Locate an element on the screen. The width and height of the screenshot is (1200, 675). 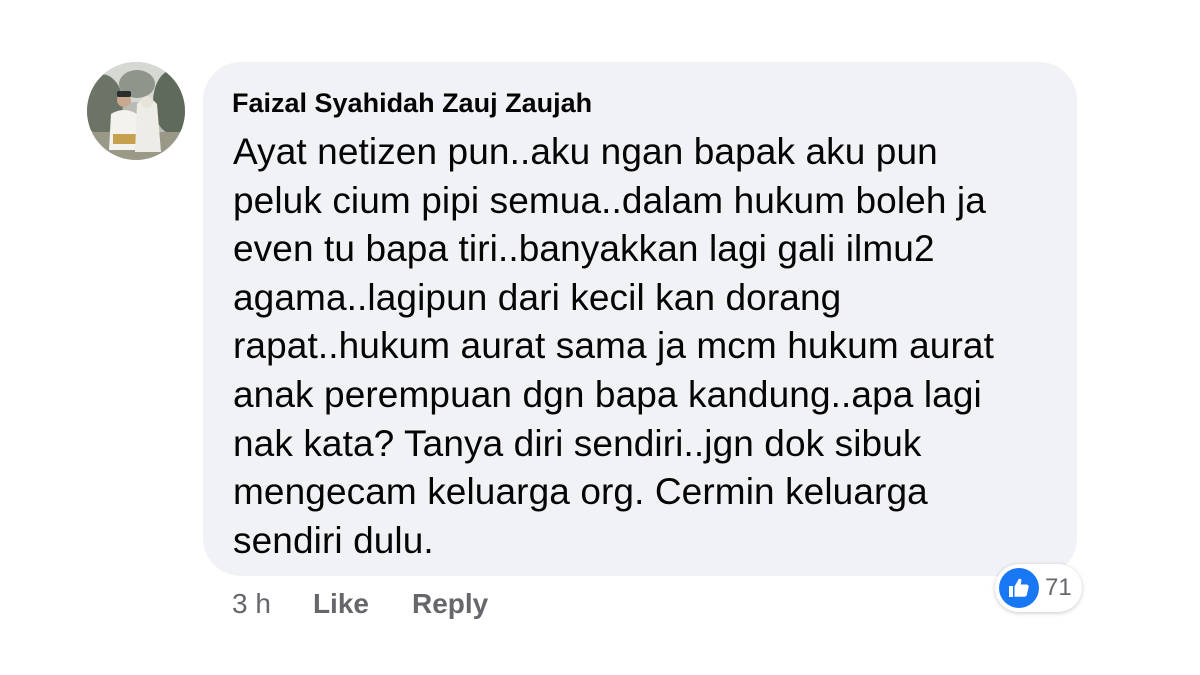
comment-author: Faizal Syahidah Zauj Zaujah is located at coordinates (639, 106).